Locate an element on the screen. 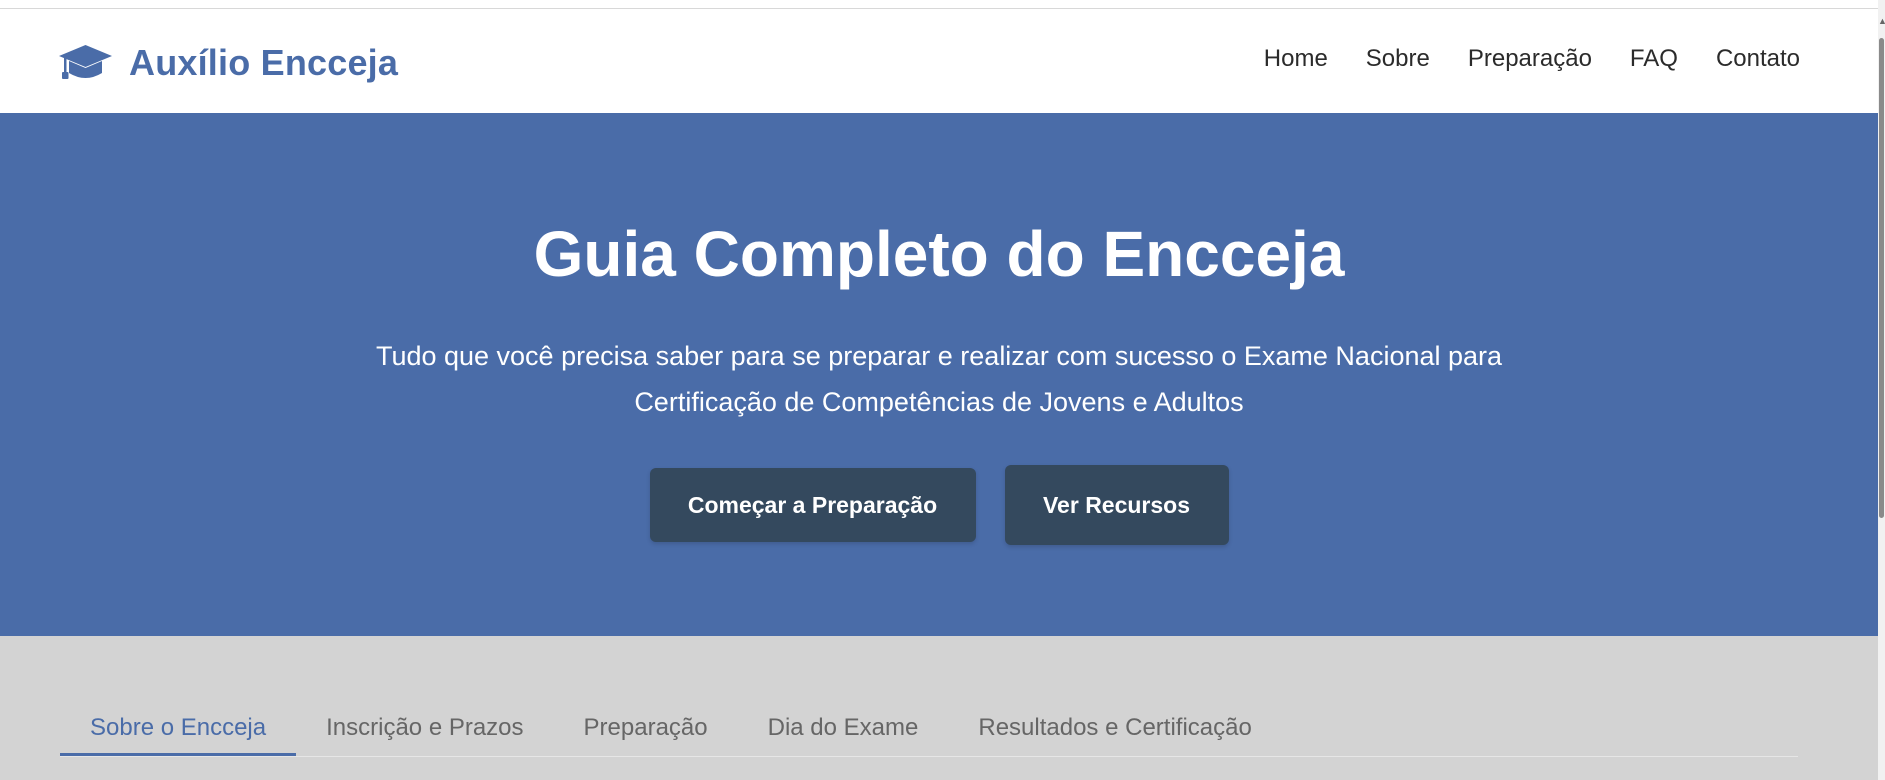 The image size is (1885, 780). vertical-scrollbar: ▲ is located at coordinates (1881, 390).